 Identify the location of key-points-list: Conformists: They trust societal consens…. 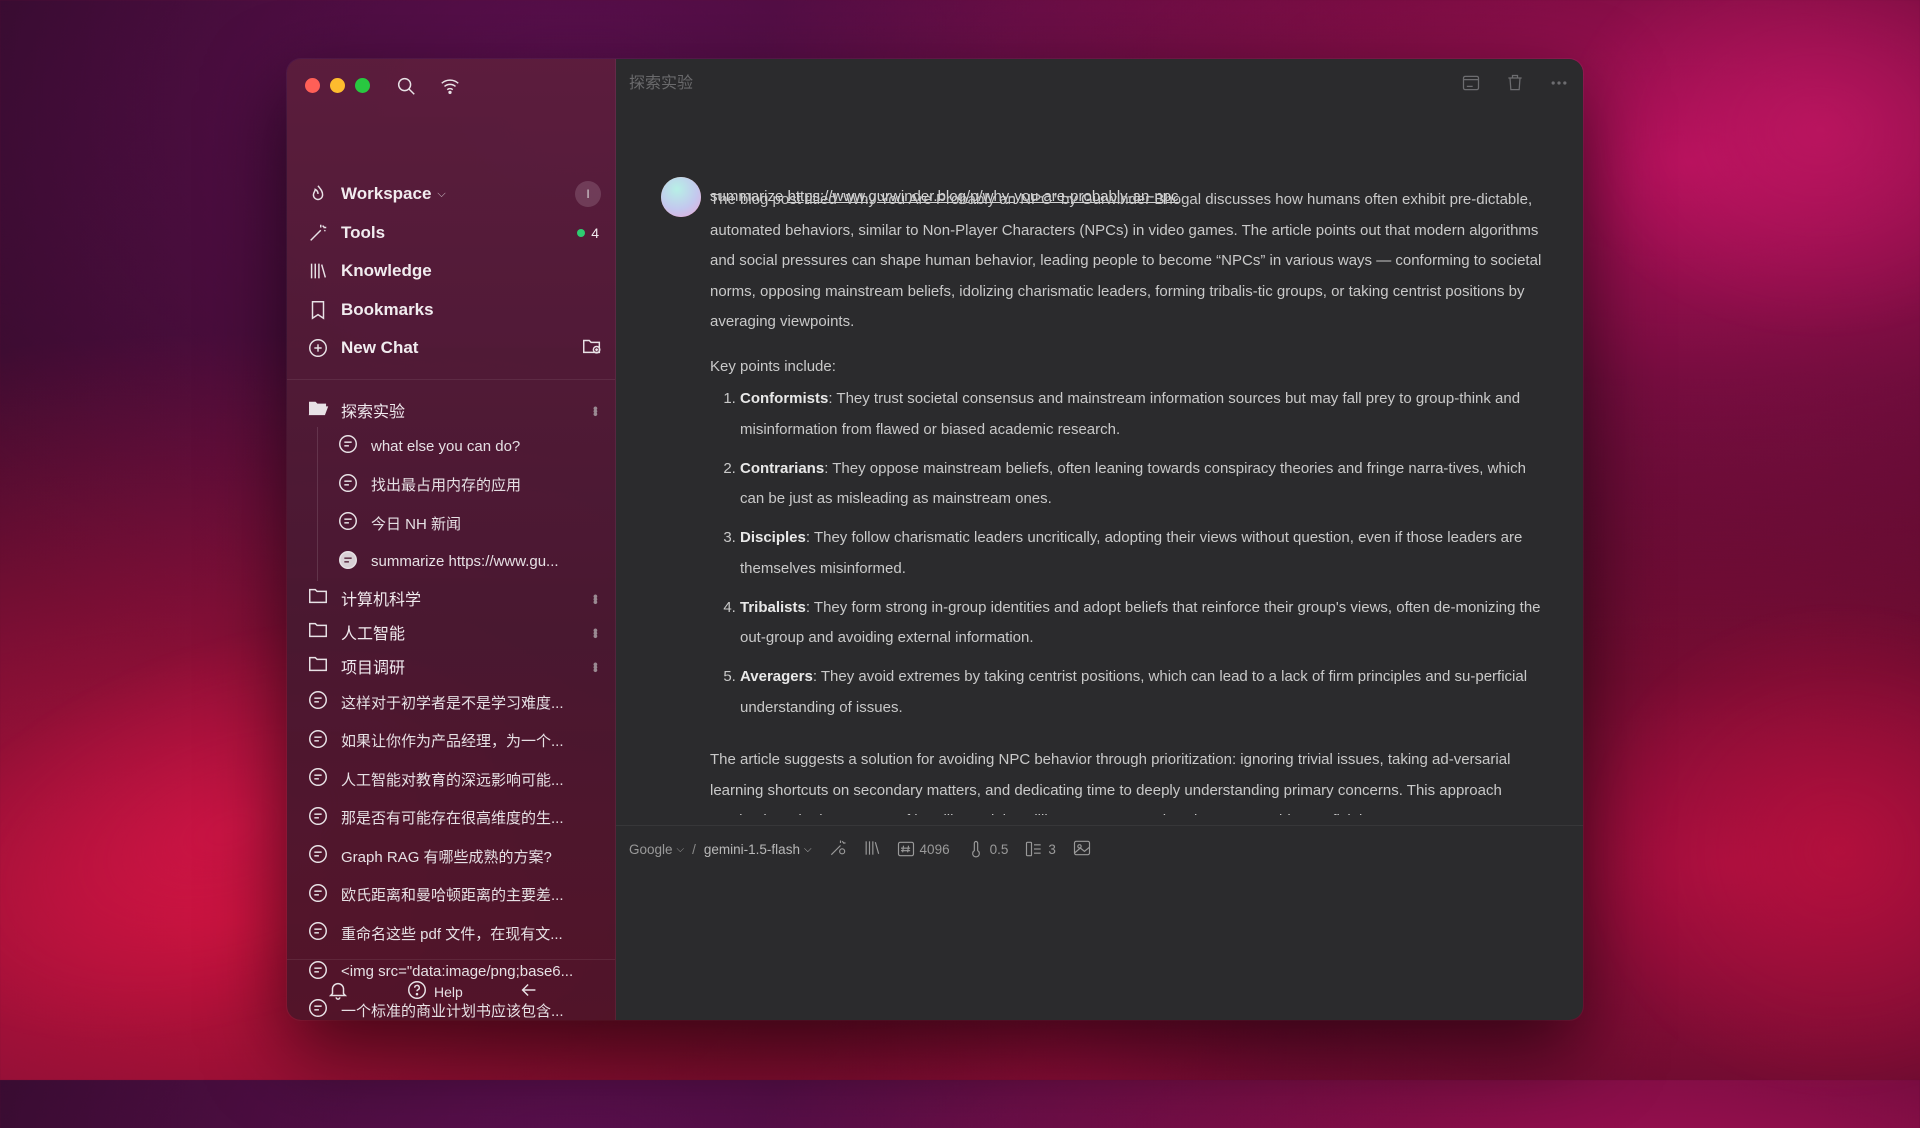
(1126, 553).